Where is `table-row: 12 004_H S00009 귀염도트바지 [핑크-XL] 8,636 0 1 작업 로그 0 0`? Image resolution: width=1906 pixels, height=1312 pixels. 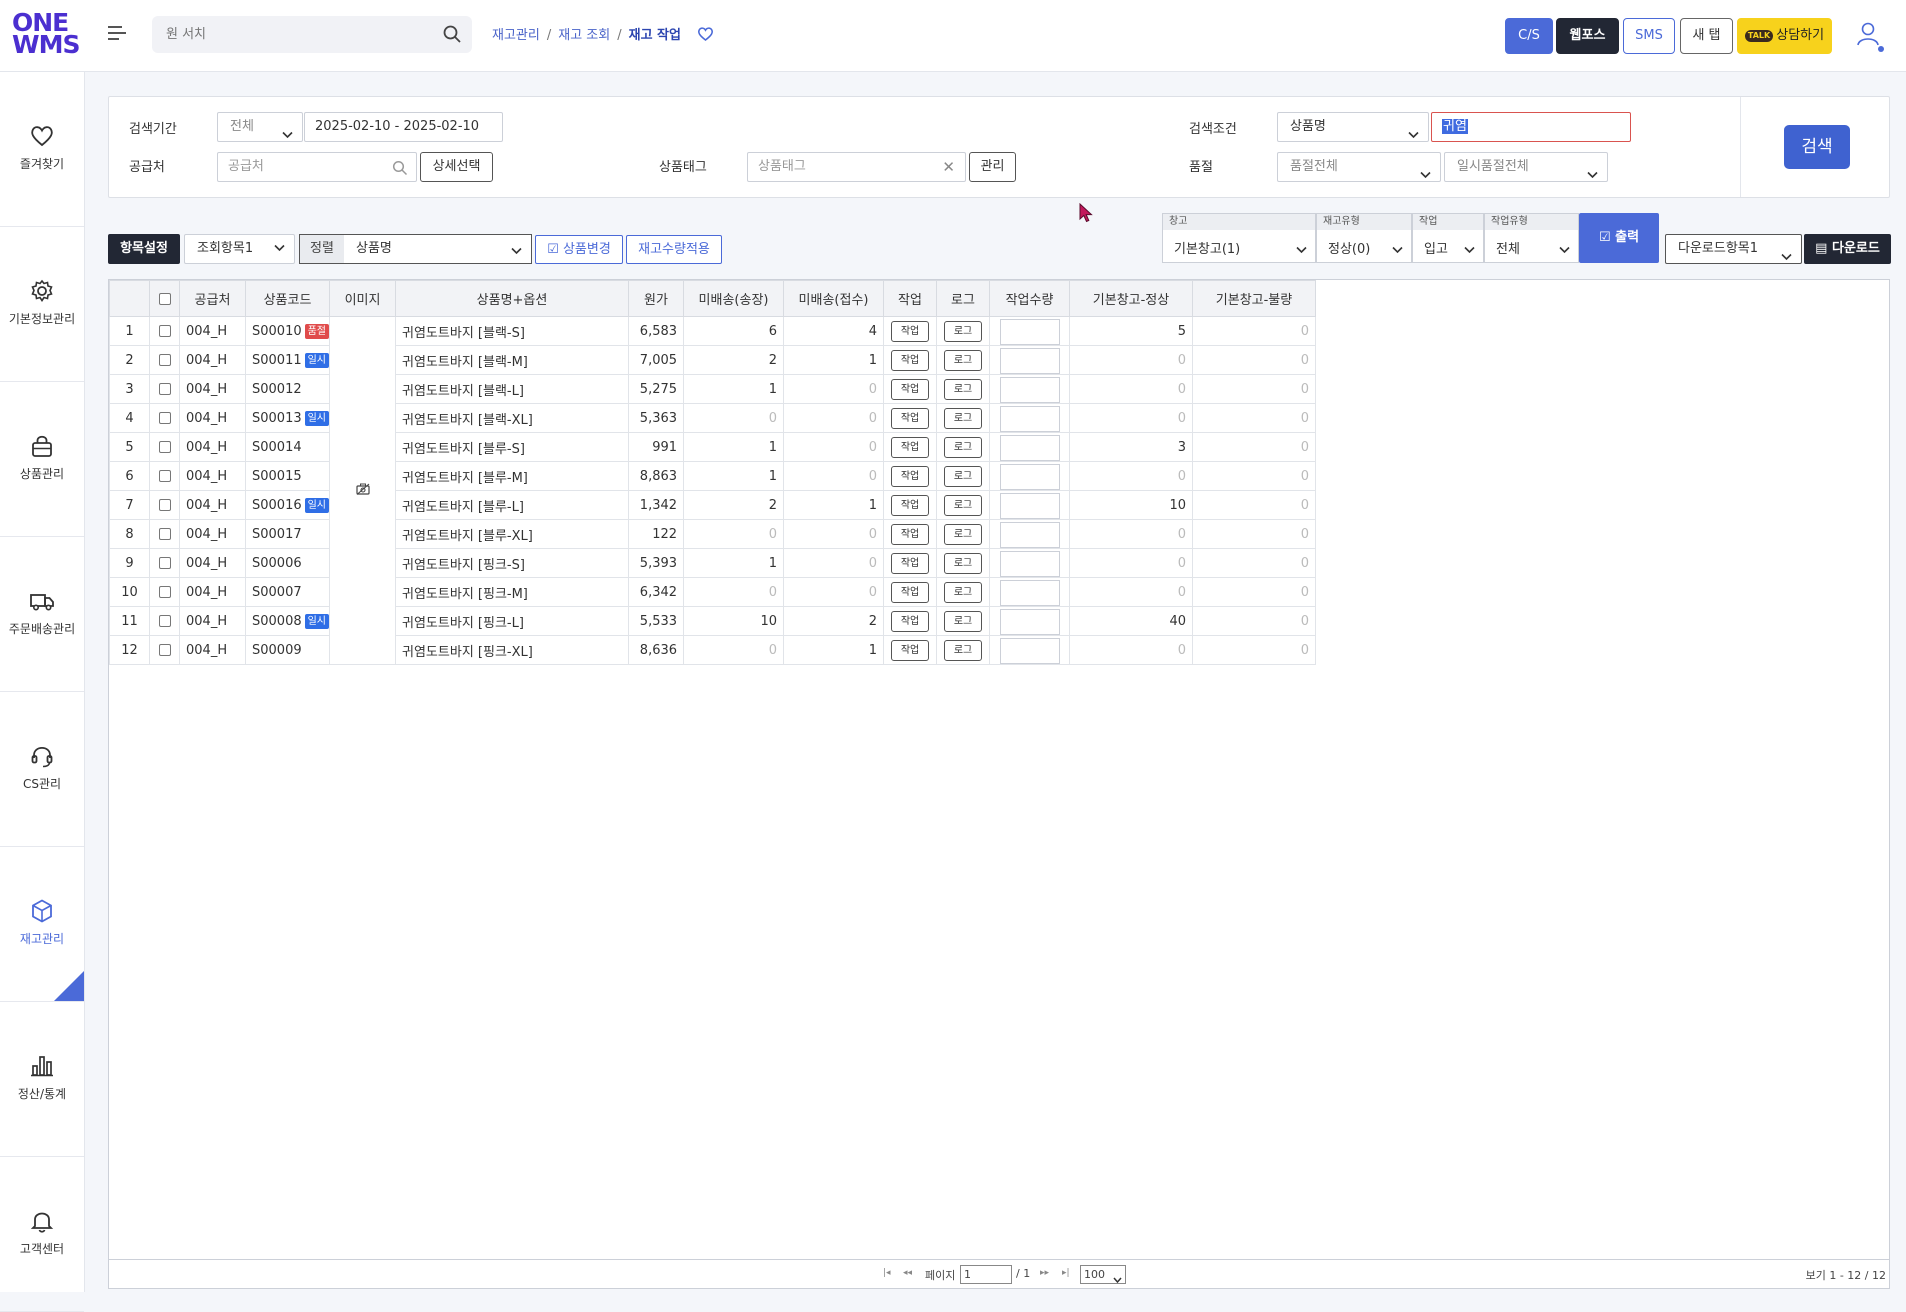 table-row: 12 004_H S00009 귀염도트바지 [핑크-XL] 8,636 0 1 작업 로그 0 0 is located at coordinates (713, 650).